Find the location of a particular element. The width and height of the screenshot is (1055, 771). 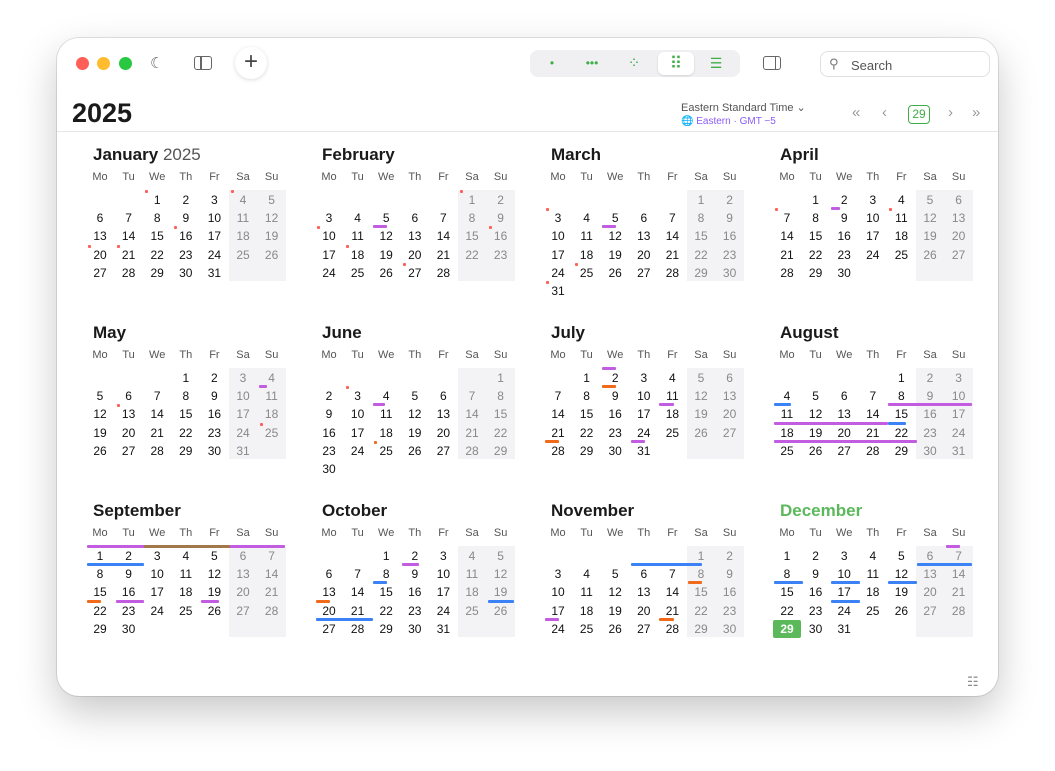

day-cell: 30 is located at coordinates (816, 629).